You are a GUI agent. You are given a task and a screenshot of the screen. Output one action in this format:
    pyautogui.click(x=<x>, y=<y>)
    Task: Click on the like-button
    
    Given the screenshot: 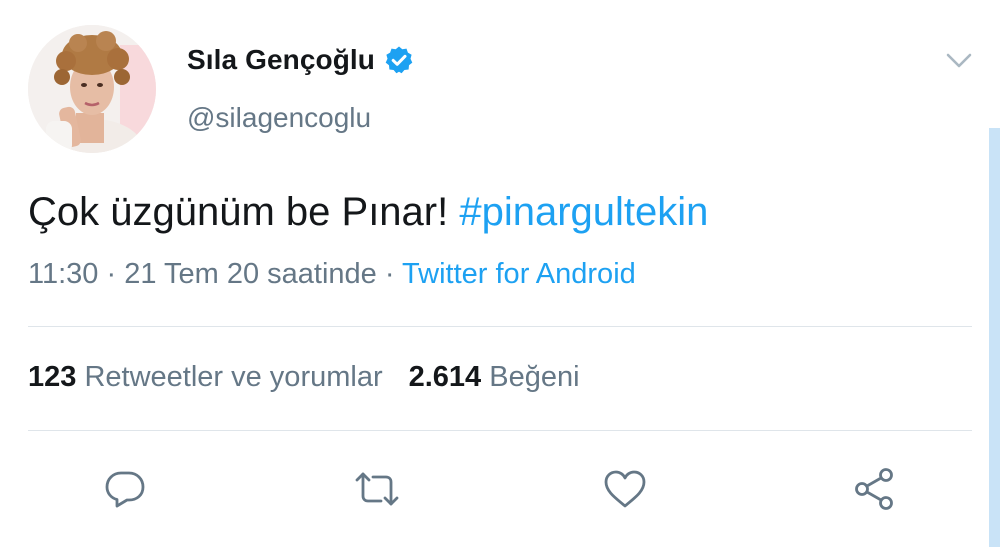 What is the action you would take?
    pyautogui.click(x=625, y=489)
    